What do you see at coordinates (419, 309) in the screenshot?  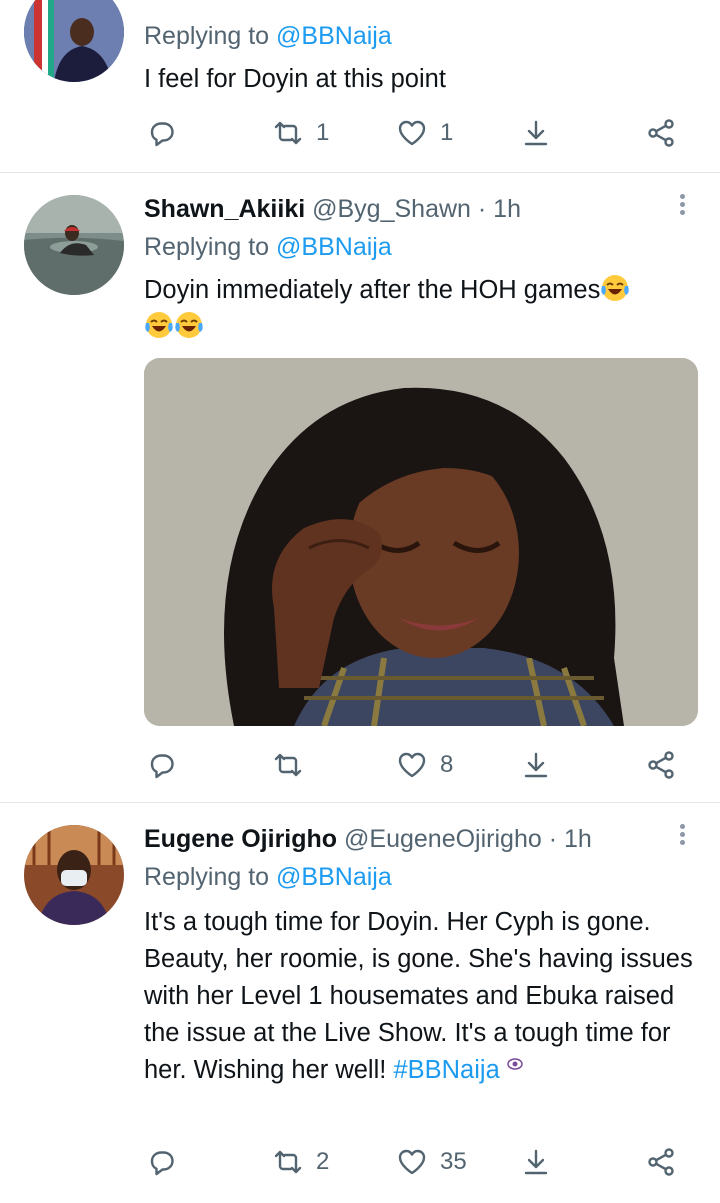 I see `tweet-text: Doyin immediately after the HOH games` at bounding box center [419, 309].